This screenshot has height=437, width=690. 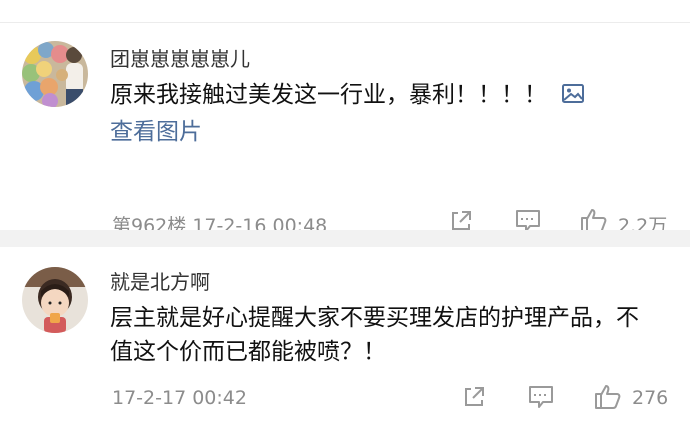 What do you see at coordinates (156, 132) in the screenshot?
I see `view-picture-link: 查看图片` at bounding box center [156, 132].